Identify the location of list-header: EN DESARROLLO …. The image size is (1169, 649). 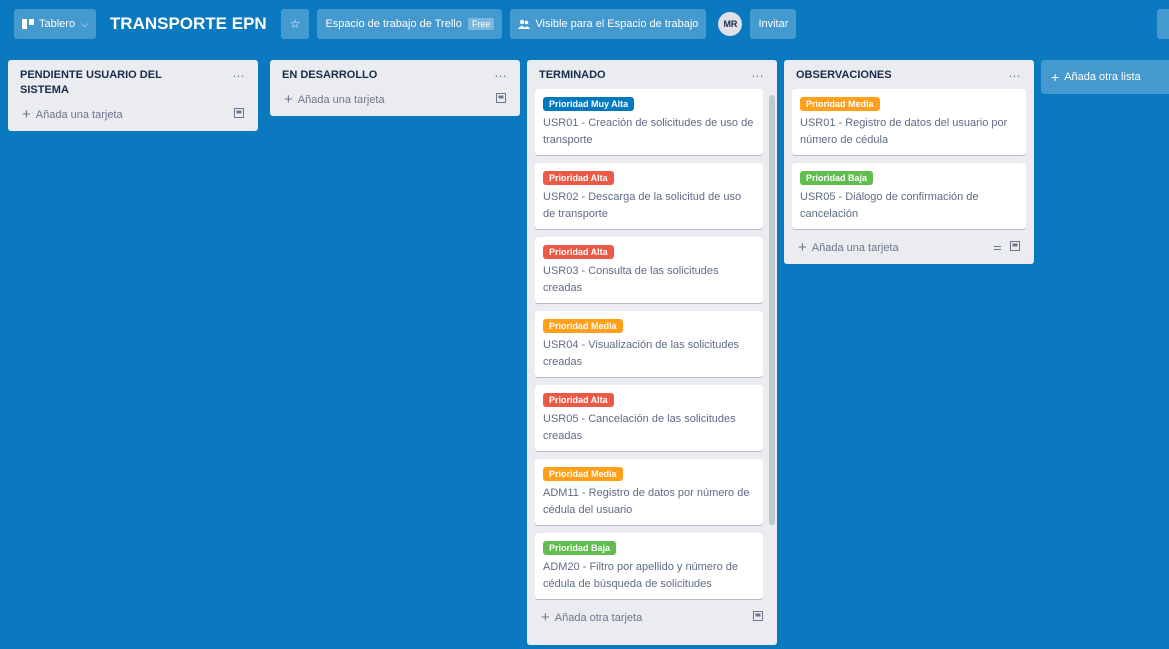
(395, 77).